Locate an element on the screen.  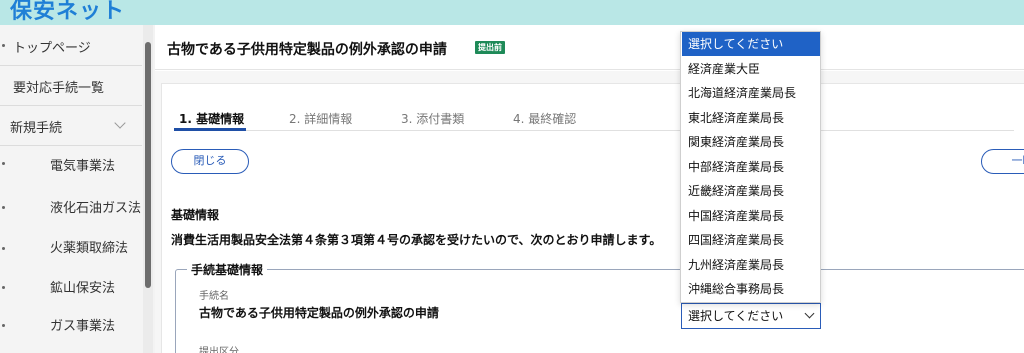
dropdown-option: 経済産業大臣 is located at coordinates (751, 69).